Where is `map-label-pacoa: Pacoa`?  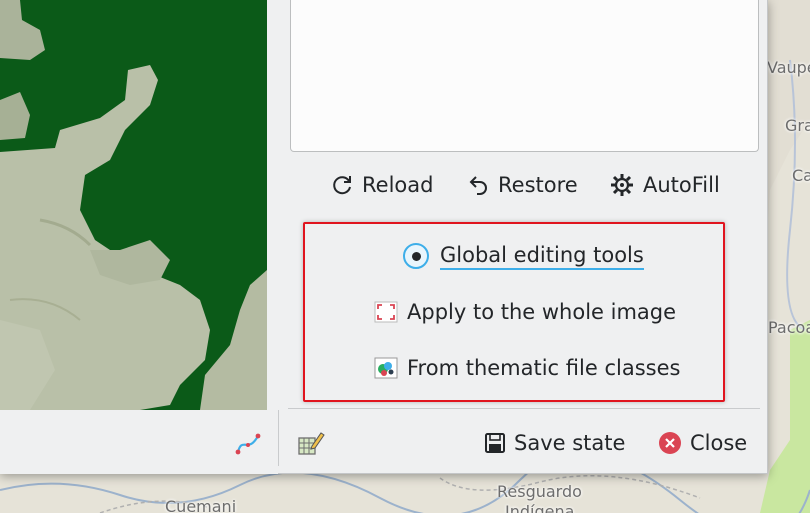 map-label-pacoa: Pacoa is located at coordinates (789, 327).